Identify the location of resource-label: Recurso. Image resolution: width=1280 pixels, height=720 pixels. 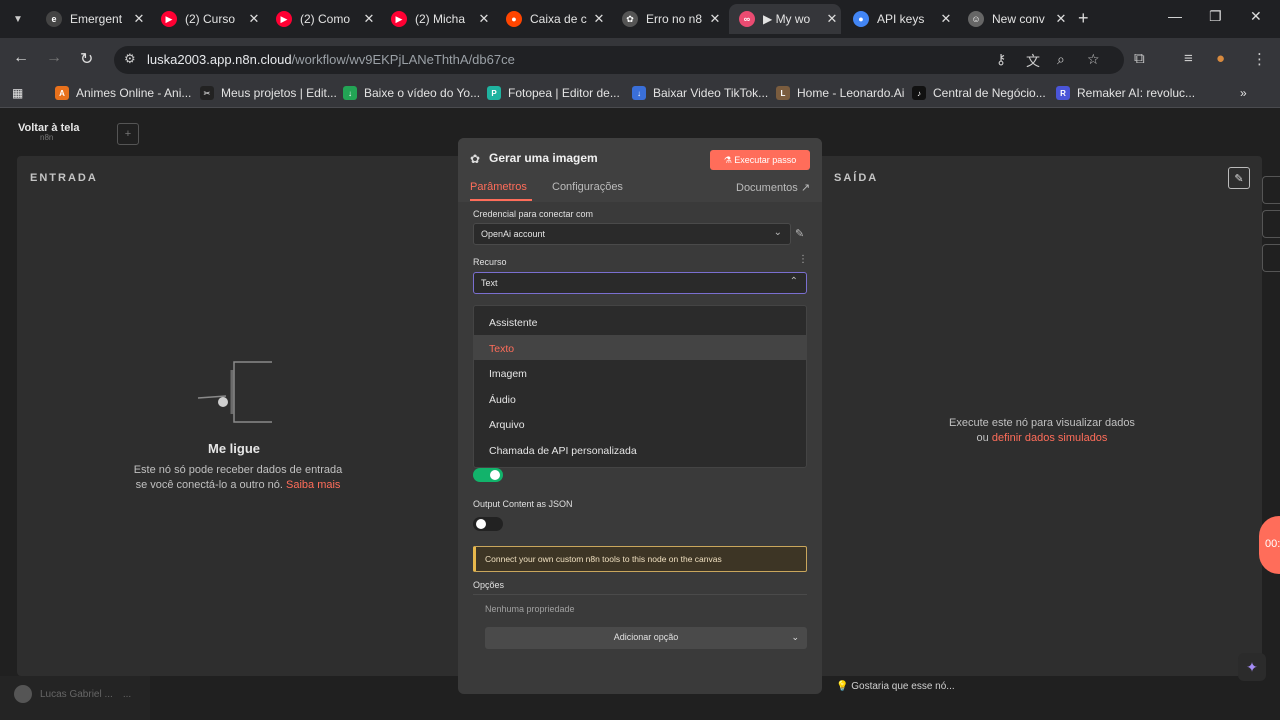
(490, 262).